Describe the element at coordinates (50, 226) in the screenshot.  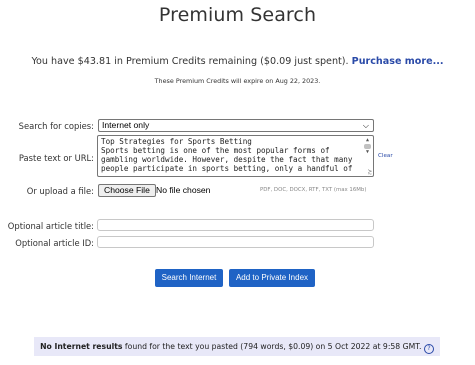
I see `article-title-label: Optional article title:` at that location.